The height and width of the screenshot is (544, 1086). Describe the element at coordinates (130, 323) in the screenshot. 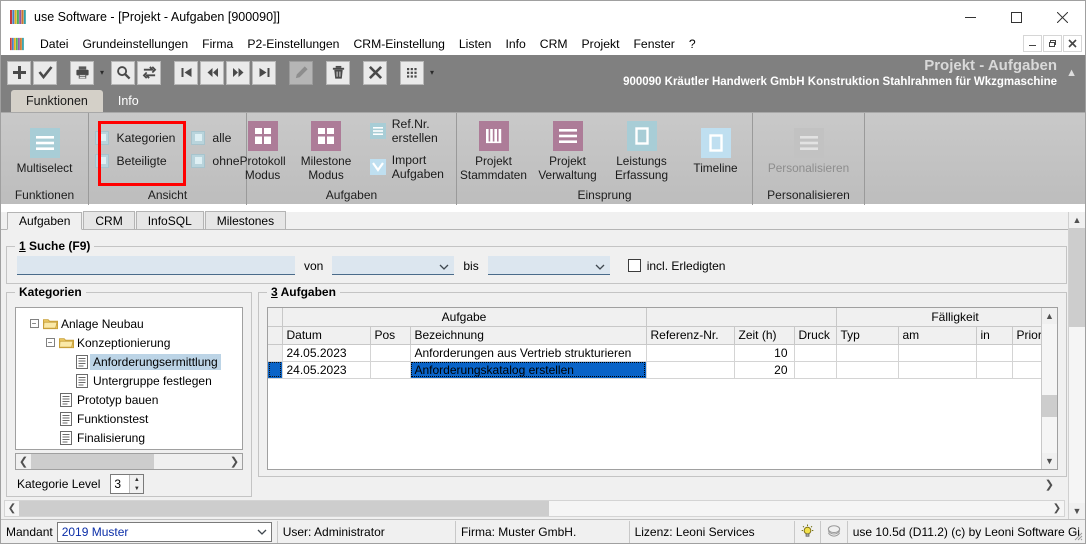

I see `tree-item-anlage-neubau: − Anlage Neubau` at that location.